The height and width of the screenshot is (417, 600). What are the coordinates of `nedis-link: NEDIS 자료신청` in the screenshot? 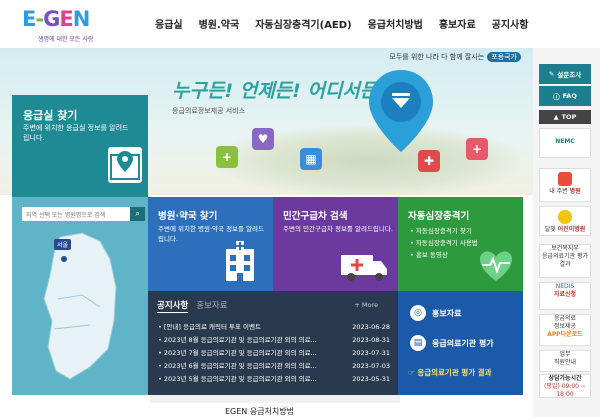 It's located at (565, 296).